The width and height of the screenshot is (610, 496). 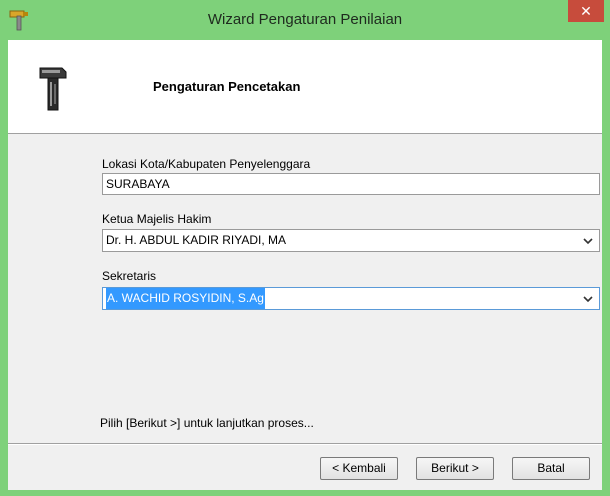 I want to click on footer-divider, so click(x=305, y=444).